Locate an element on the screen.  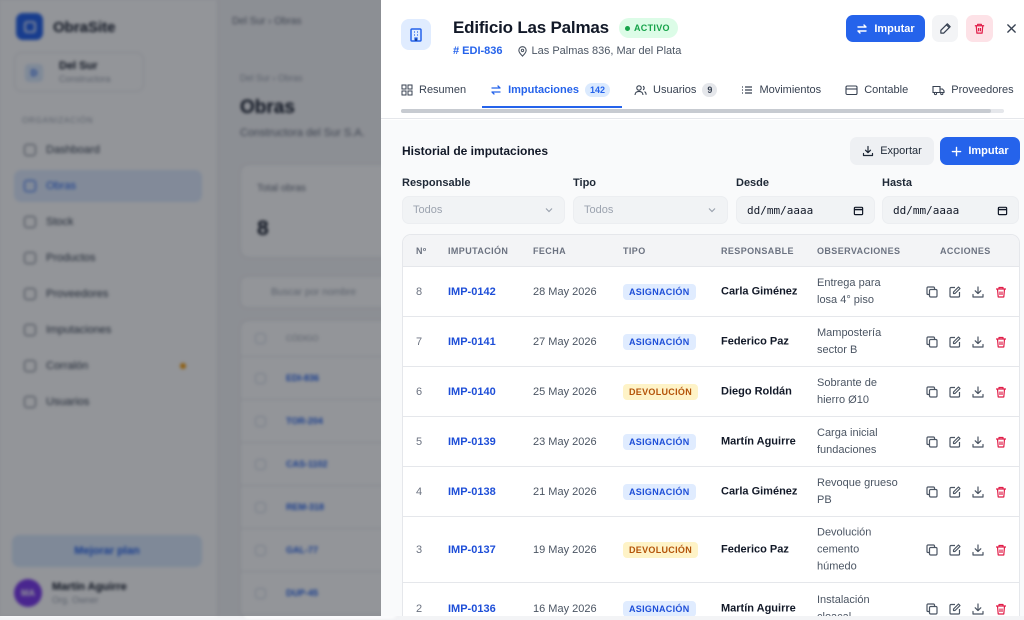
tab-label: Contable is located at coordinates (886, 89).